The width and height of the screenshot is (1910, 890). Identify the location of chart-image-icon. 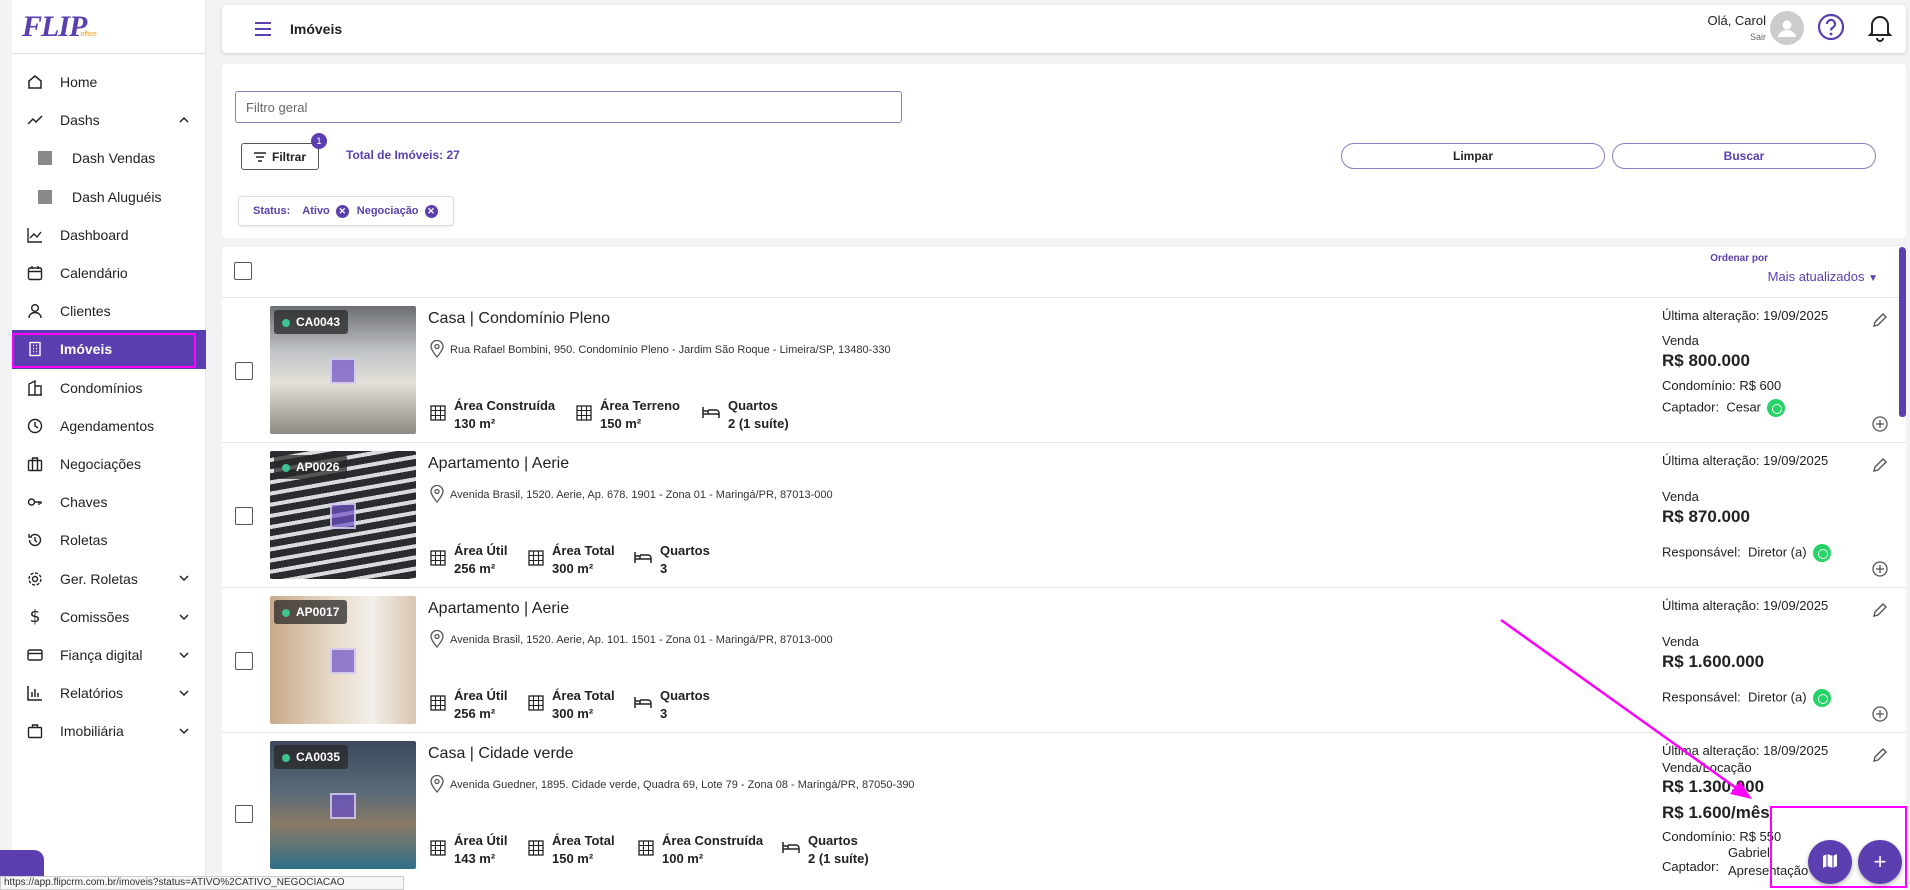
(45, 197).